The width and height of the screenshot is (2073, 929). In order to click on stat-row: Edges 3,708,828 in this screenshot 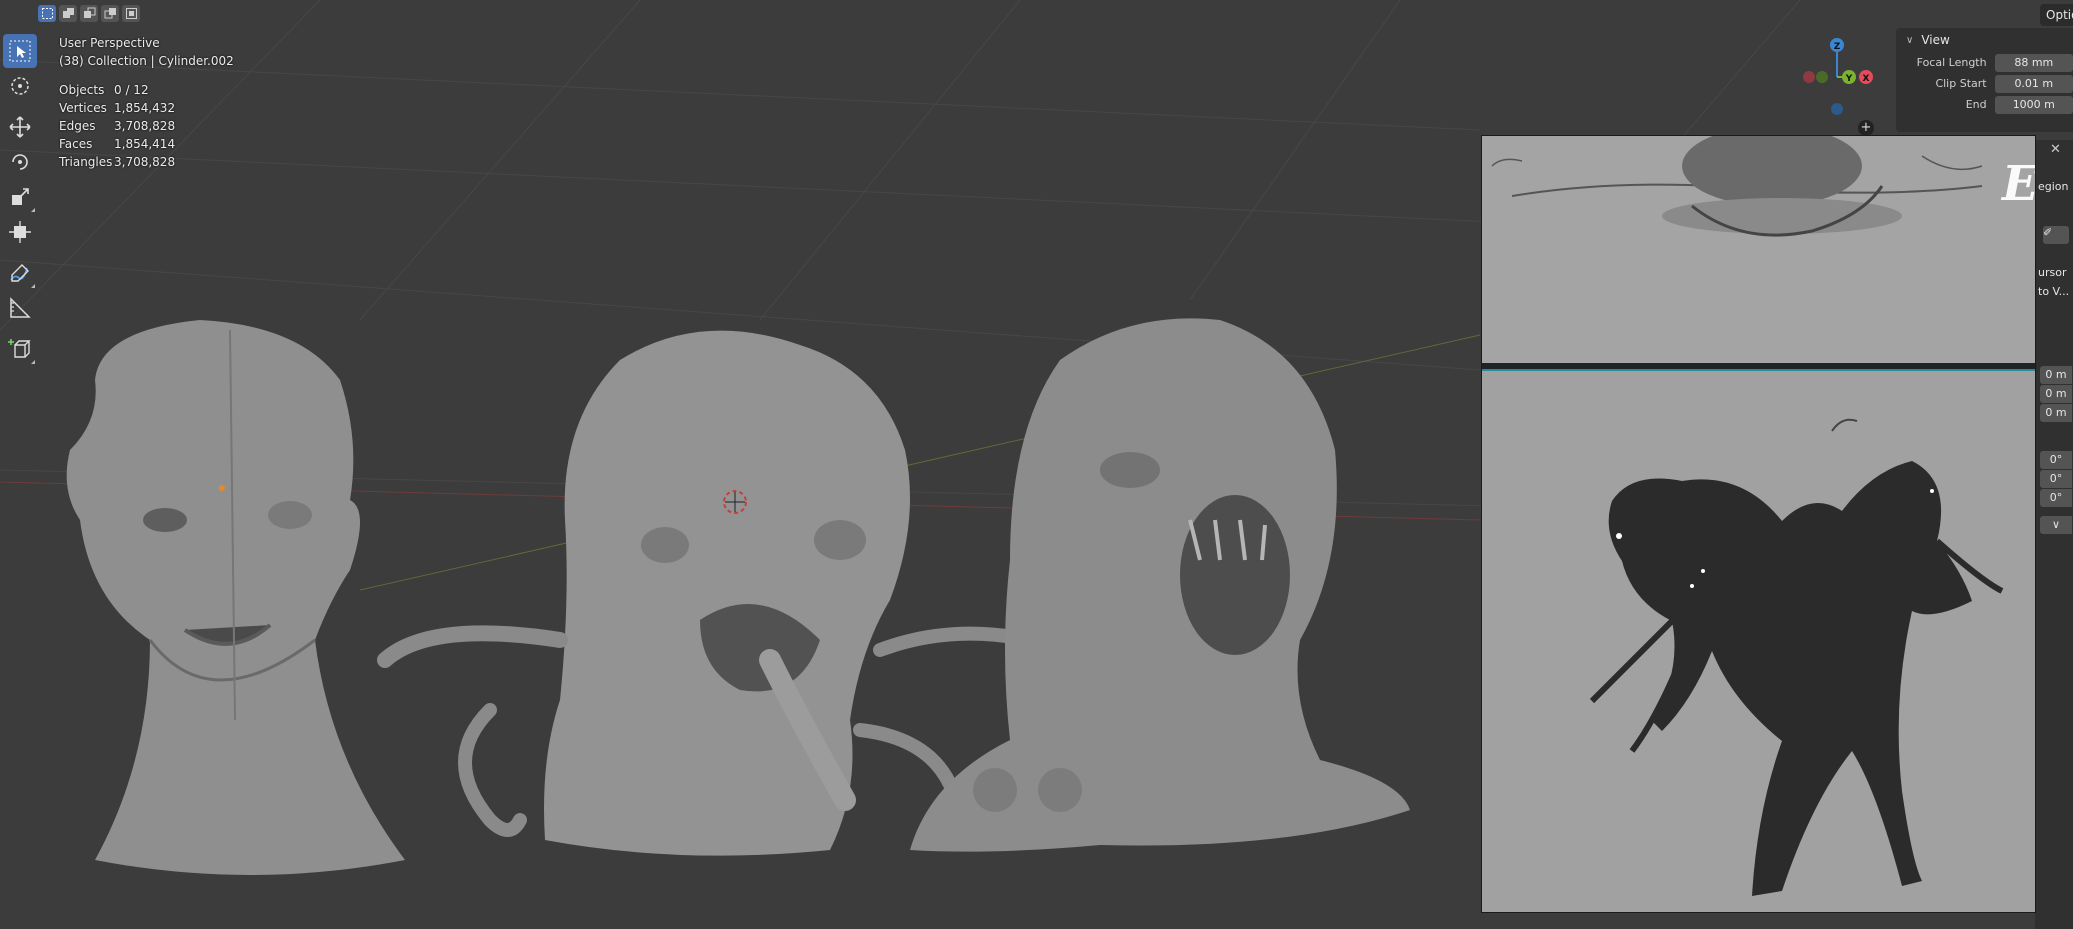, I will do `click(117, 126)`.